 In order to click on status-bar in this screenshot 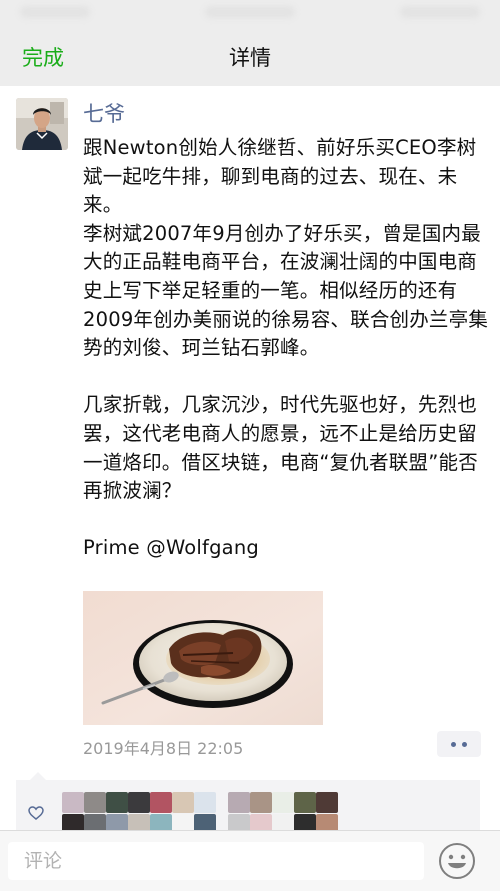, I will do `click(250, 14)`.